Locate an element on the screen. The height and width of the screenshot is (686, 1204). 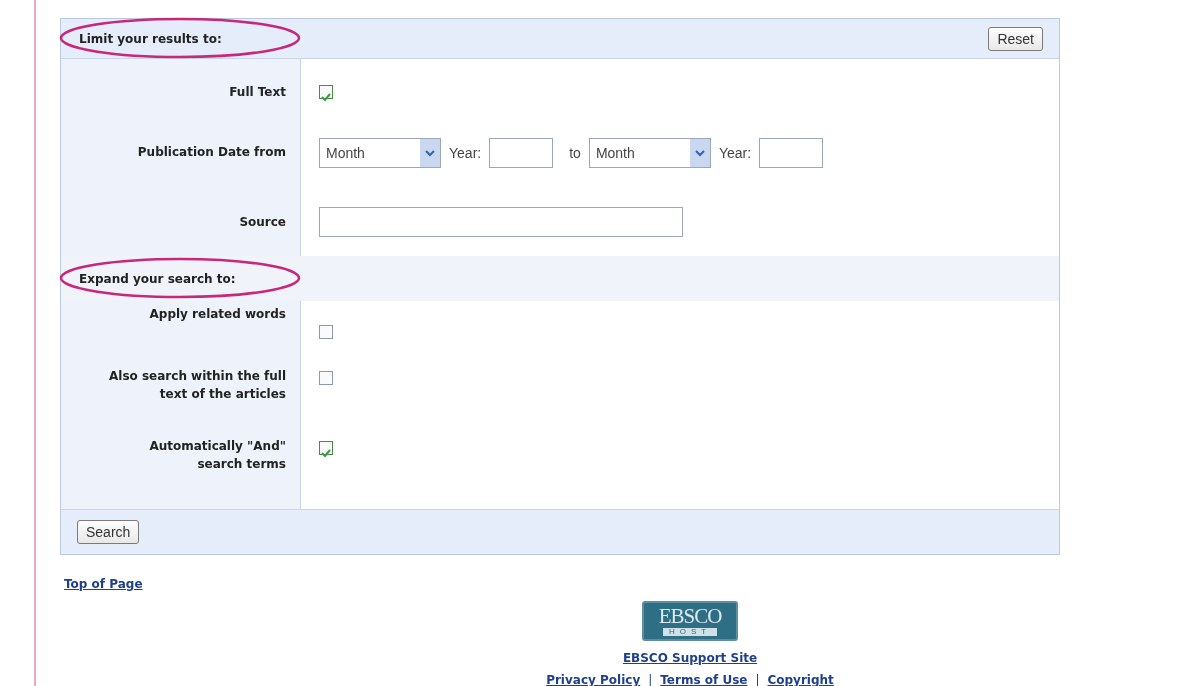
footer-link: Terms of Use is located at coordinates (704, 678).